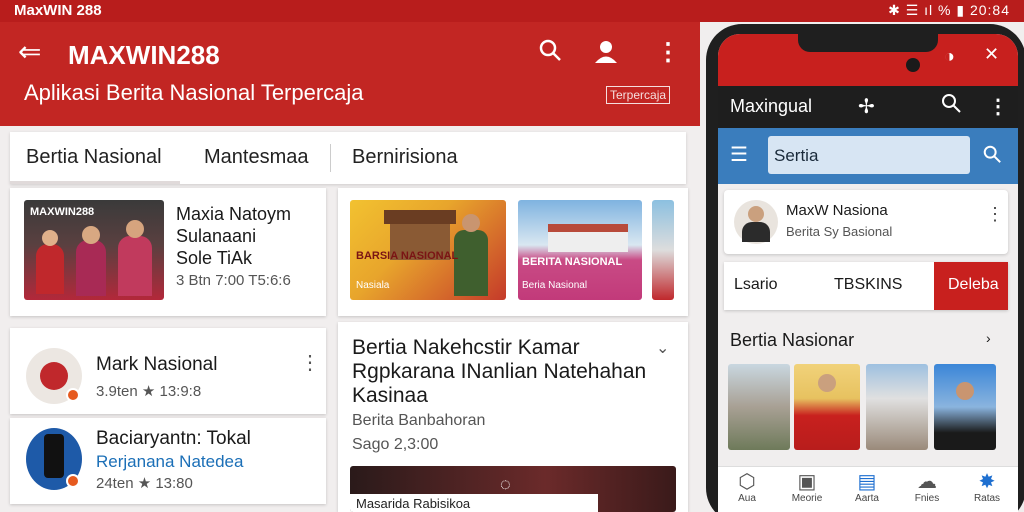  Describe the element at coordinates (866, 222) in the screenshot. I see `phone-profile-card: MaxW Nasiona Berita Sy Basional ⋮` at that location.